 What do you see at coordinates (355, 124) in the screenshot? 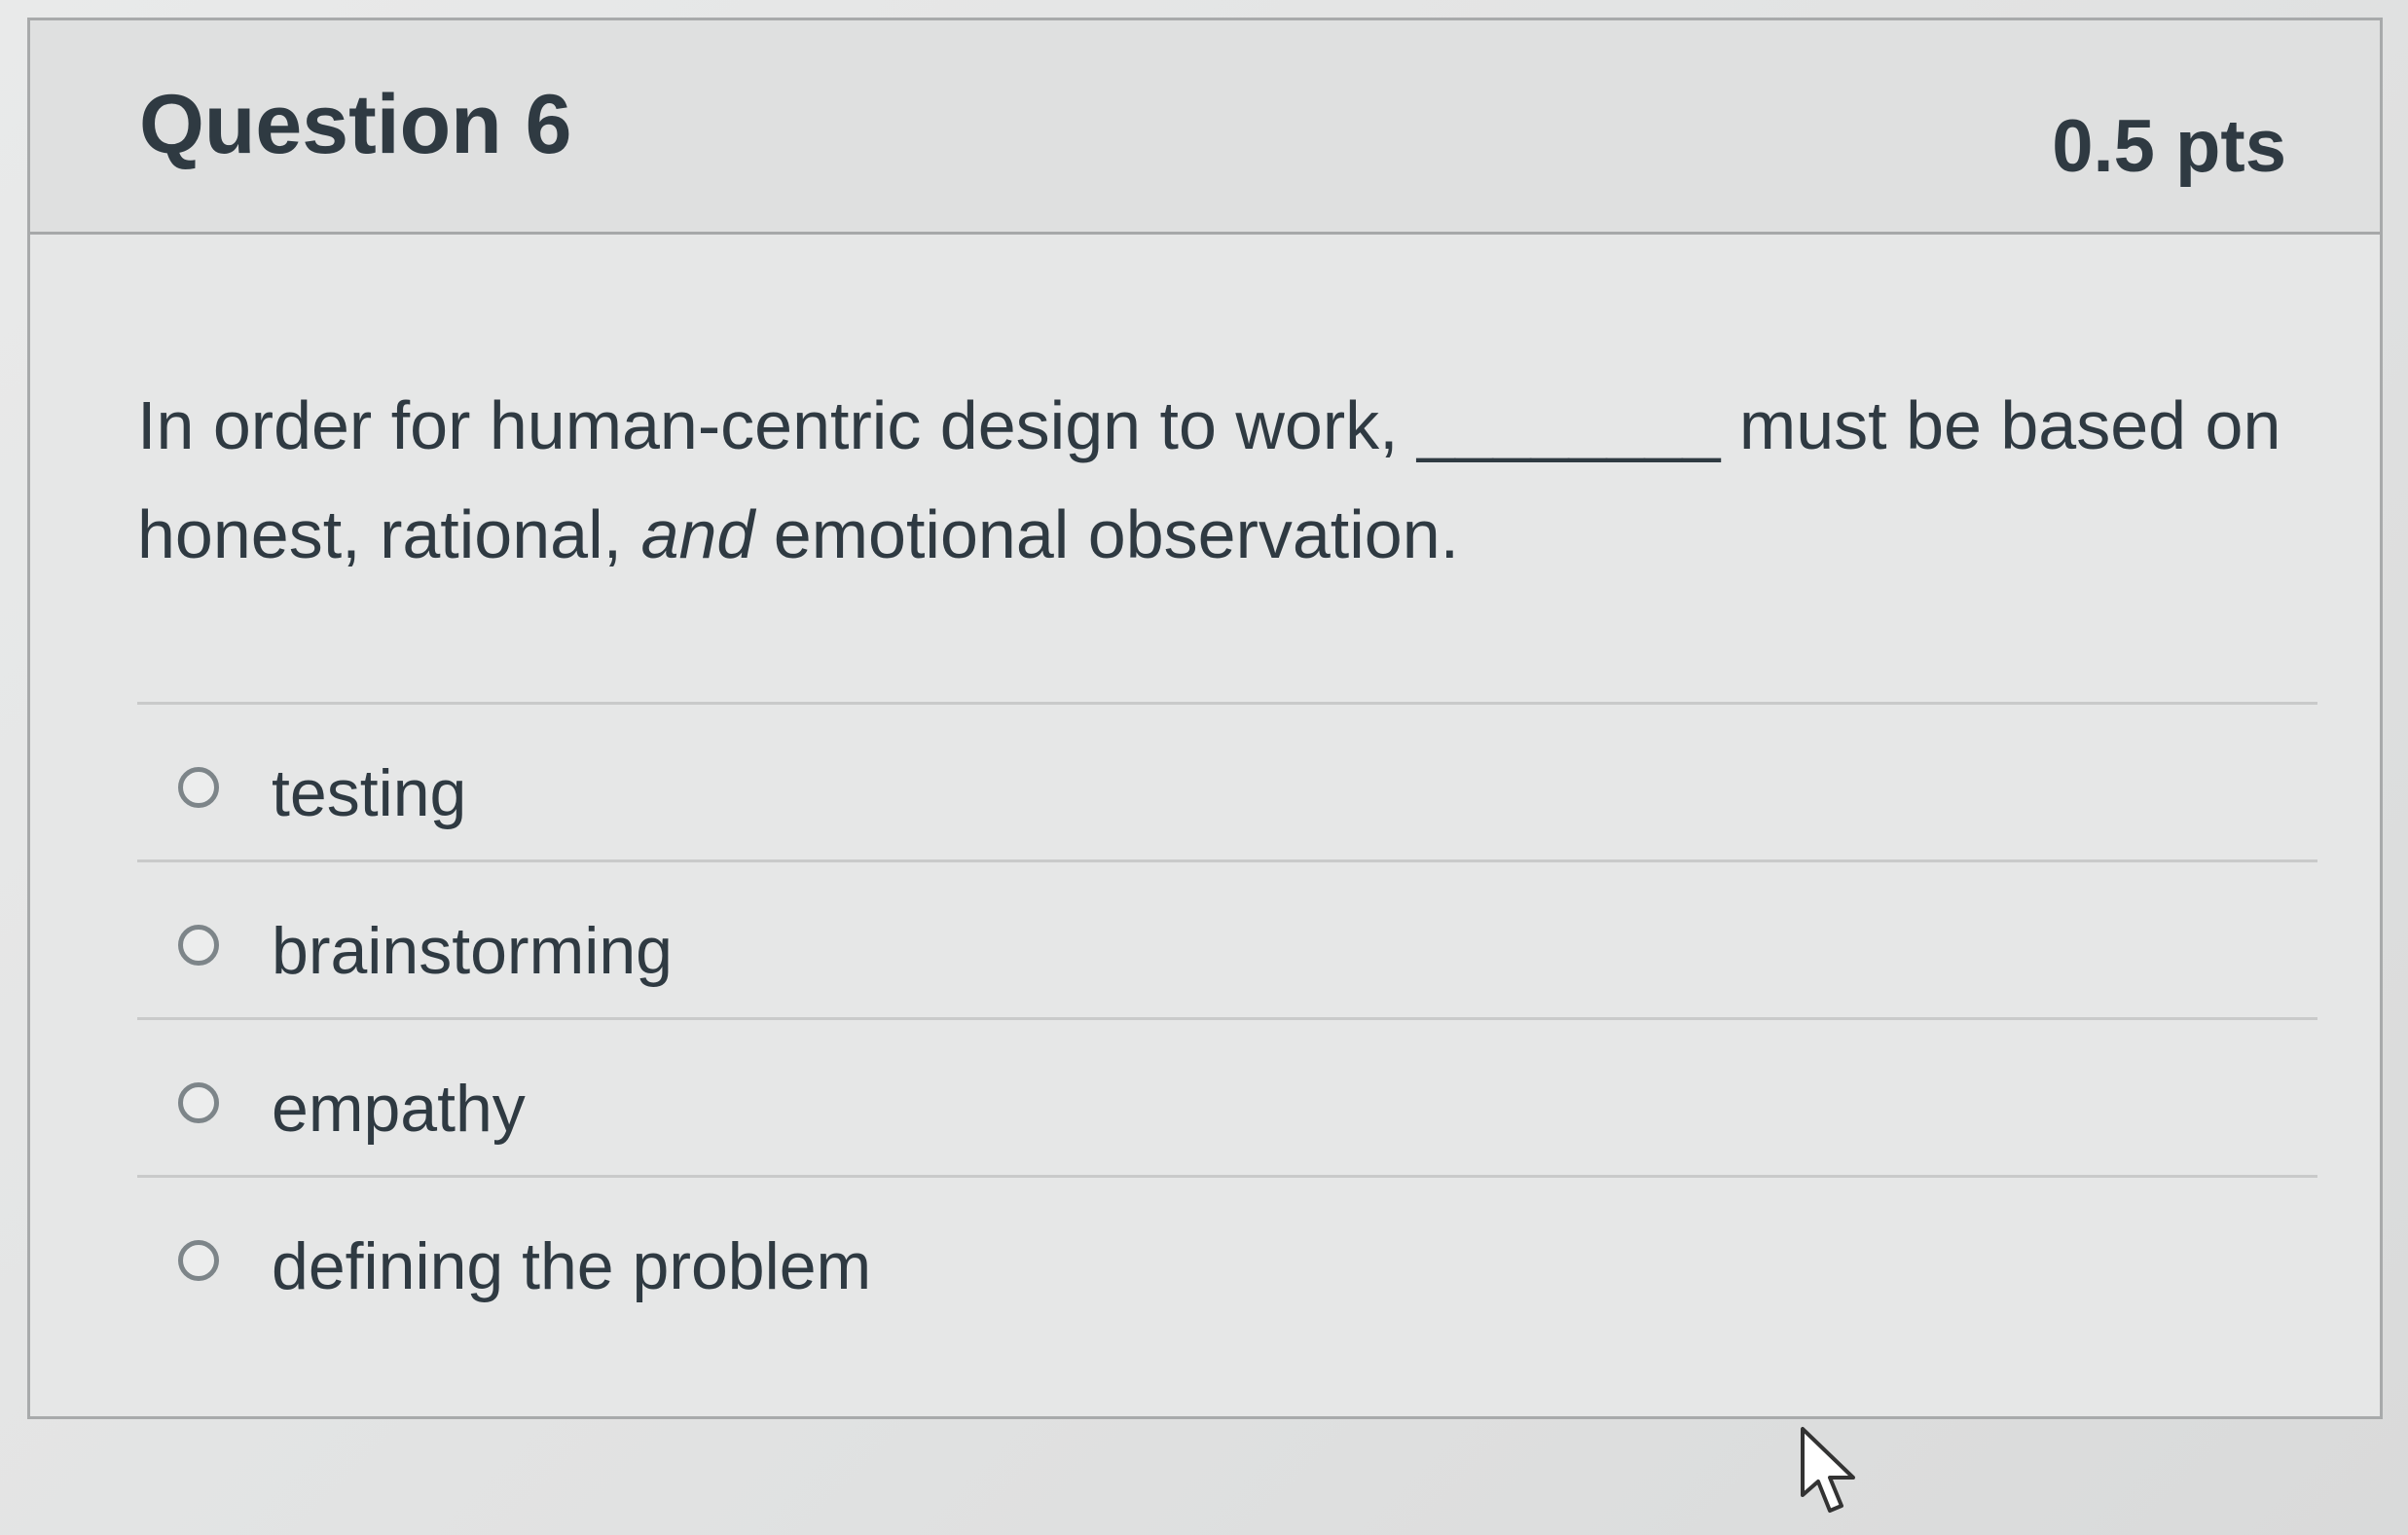
I see `question-title: Question 6` at bounding box center [355, 124].